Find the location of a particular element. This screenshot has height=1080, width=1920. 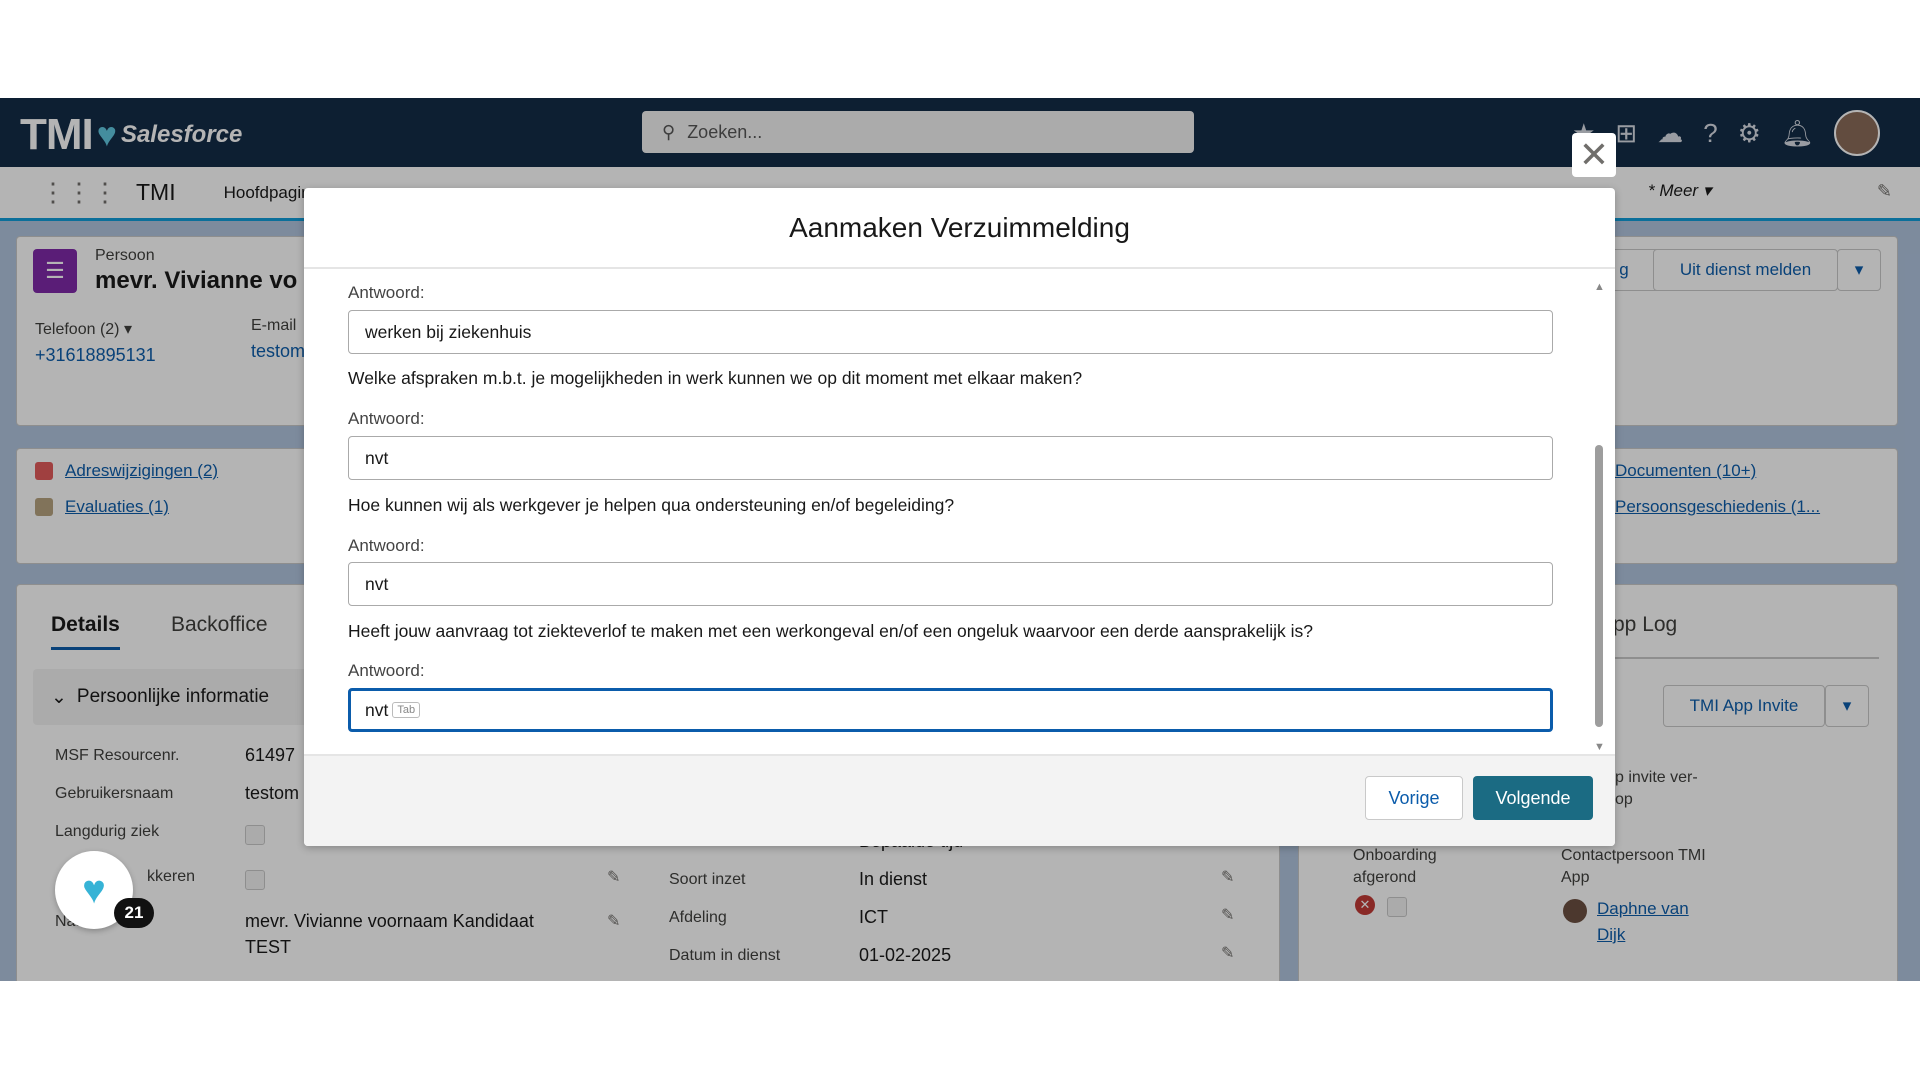

scroll-down-arrow-icon: ▼ is located at coordinates (1599, 747).